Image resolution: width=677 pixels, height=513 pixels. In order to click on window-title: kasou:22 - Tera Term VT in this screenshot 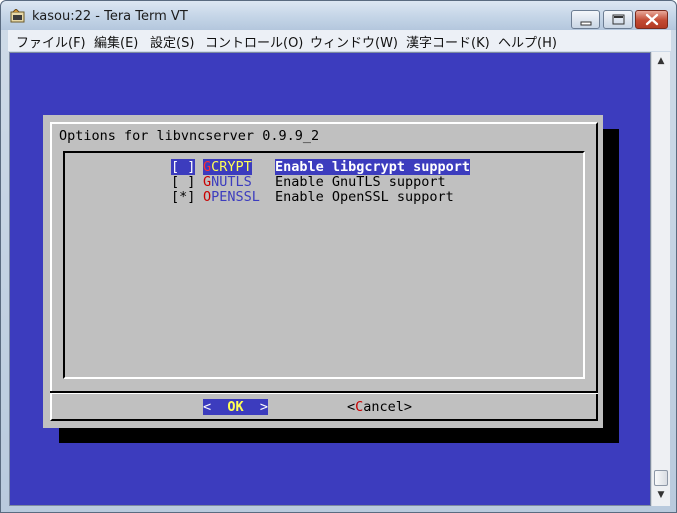, I will do `click(110, 16)`.